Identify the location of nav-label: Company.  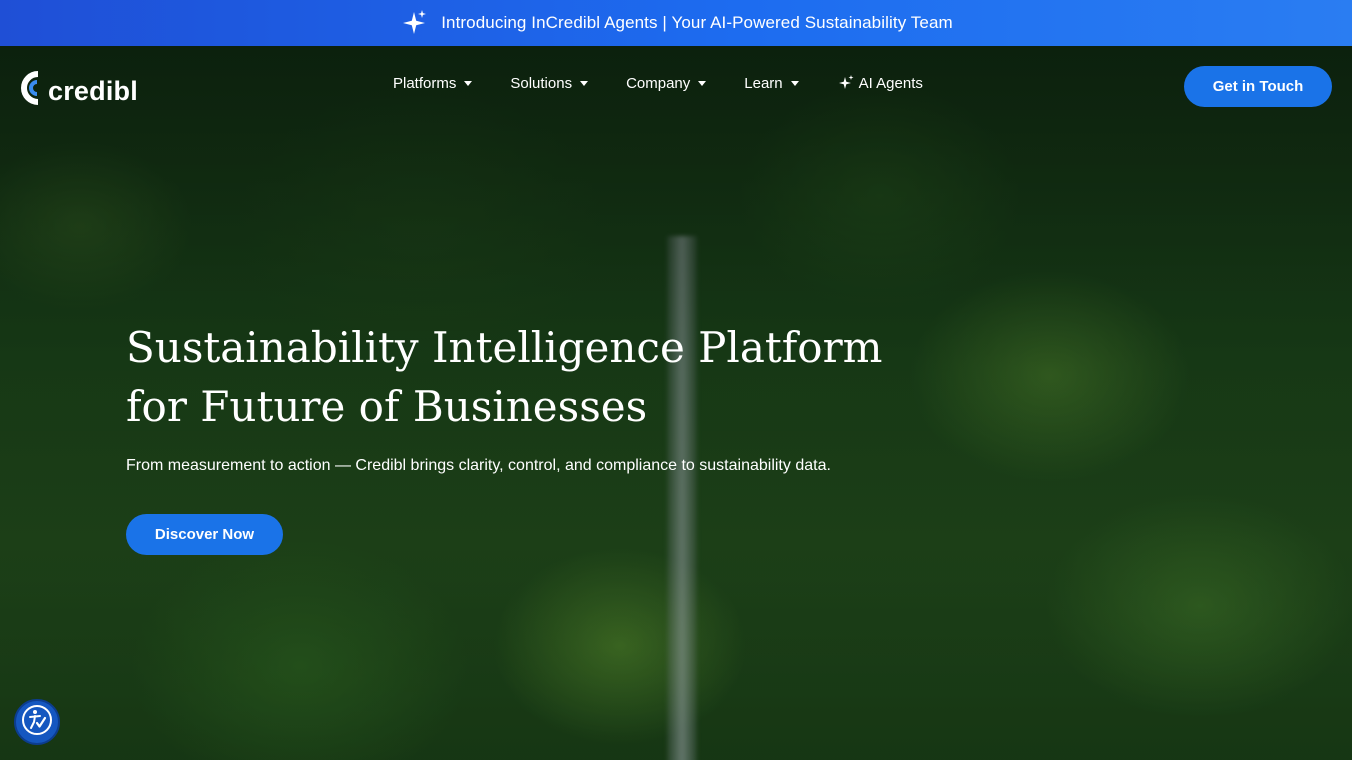
(658, 83).